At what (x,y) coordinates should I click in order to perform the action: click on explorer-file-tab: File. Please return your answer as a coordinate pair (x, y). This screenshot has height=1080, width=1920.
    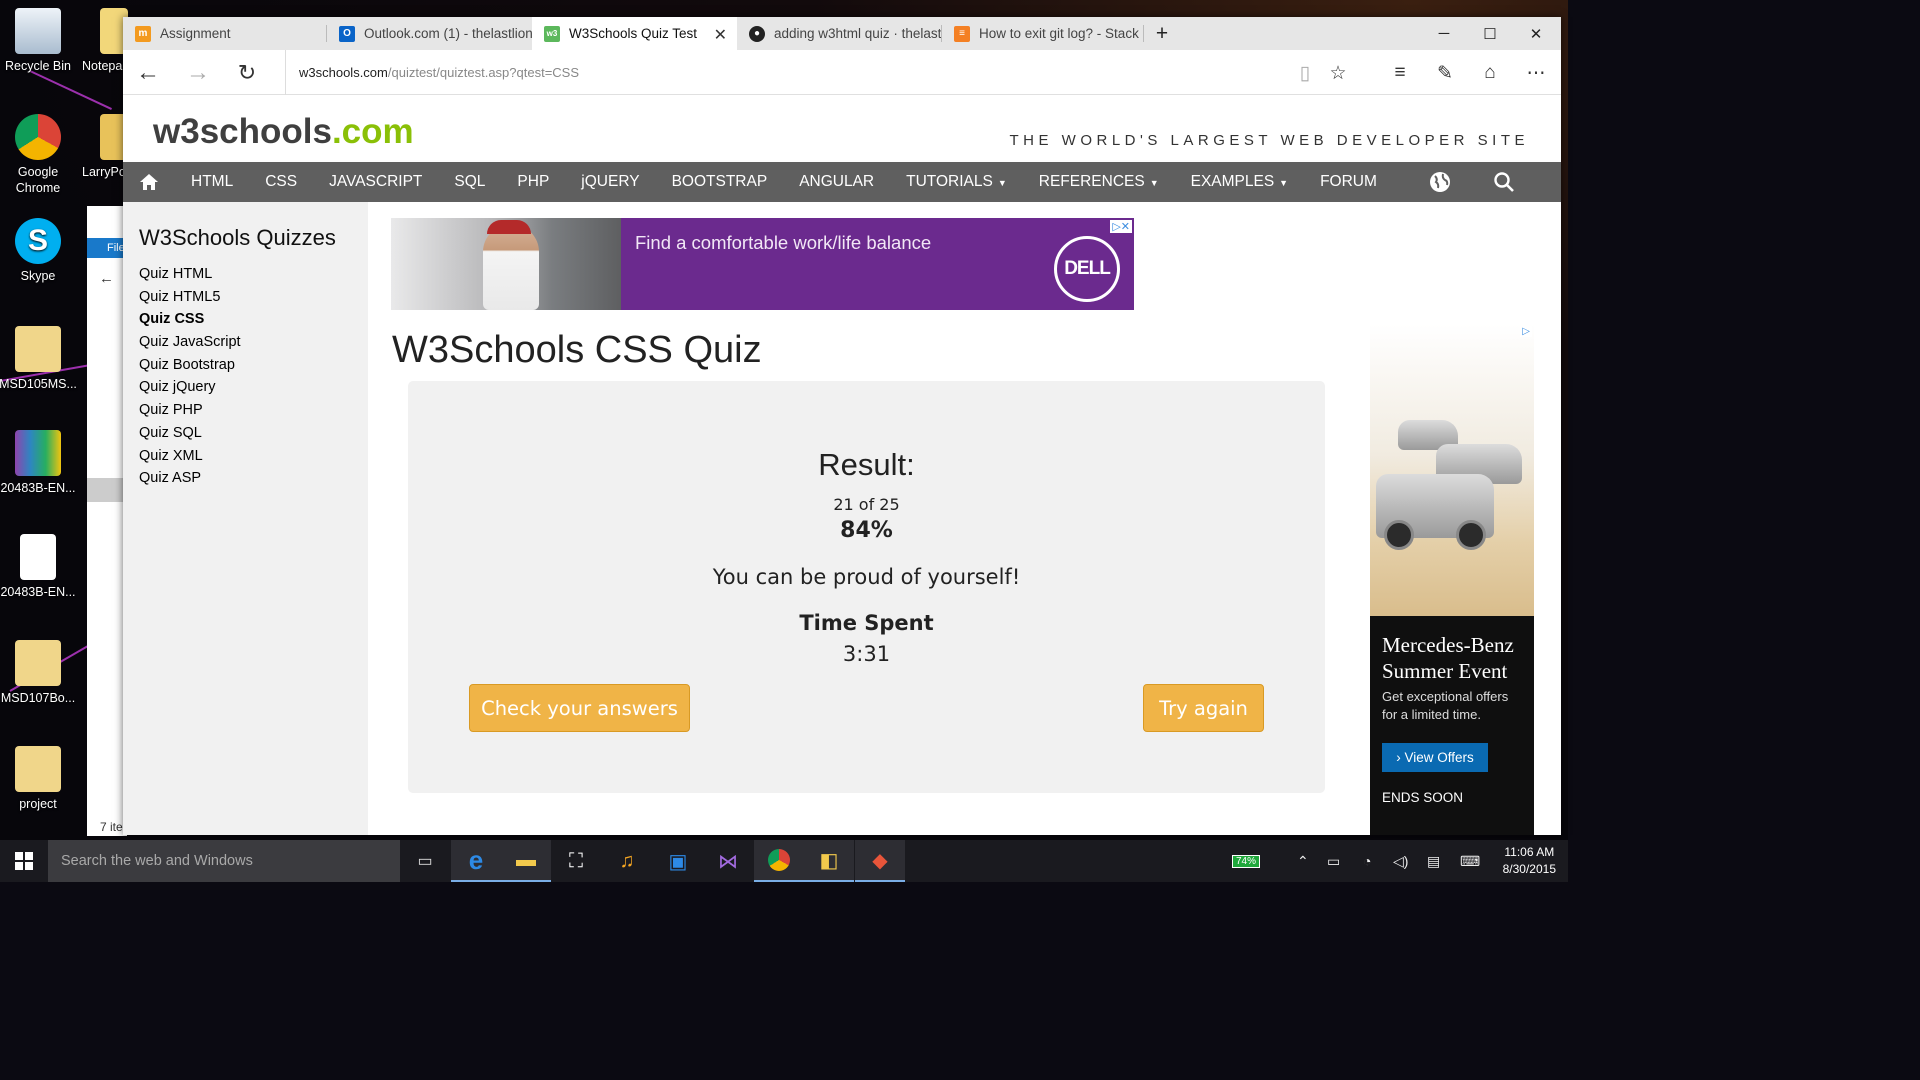
    Looking at the image, I should click on (107, 248).